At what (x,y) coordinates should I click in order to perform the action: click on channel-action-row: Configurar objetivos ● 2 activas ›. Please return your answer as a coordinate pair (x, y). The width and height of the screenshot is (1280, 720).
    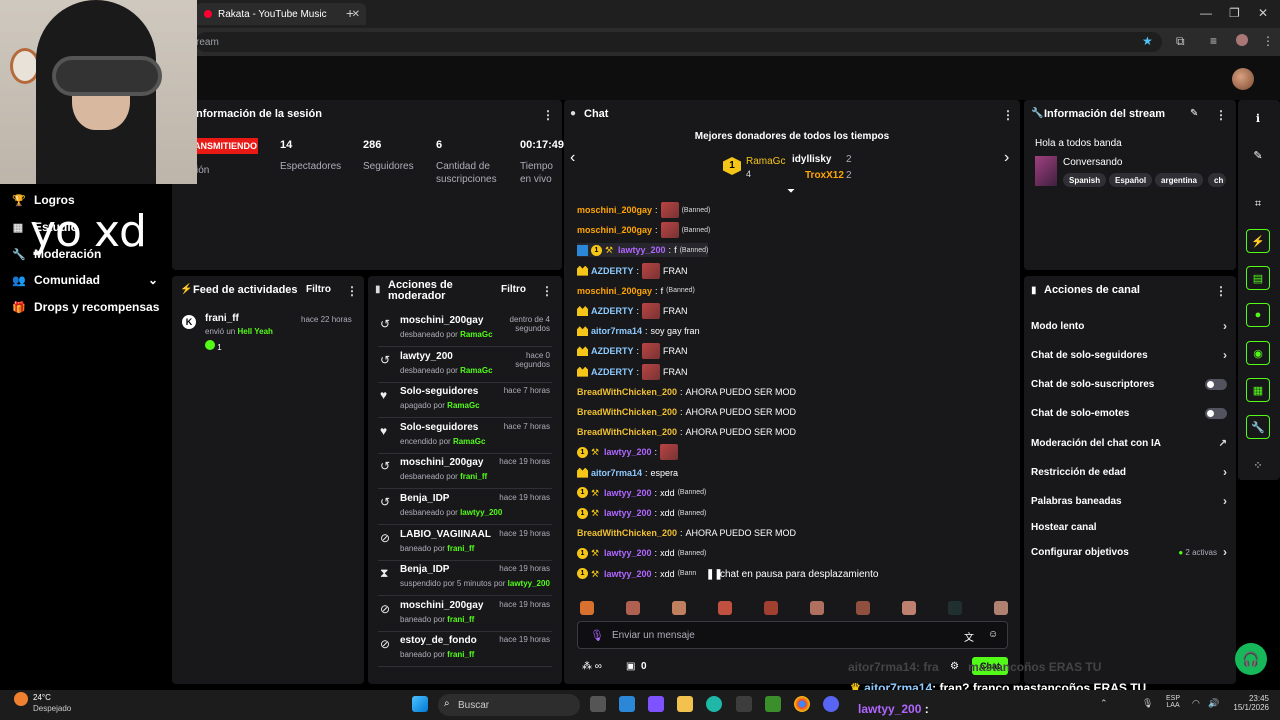
    Looking at the image, I should click on (1129, 552).